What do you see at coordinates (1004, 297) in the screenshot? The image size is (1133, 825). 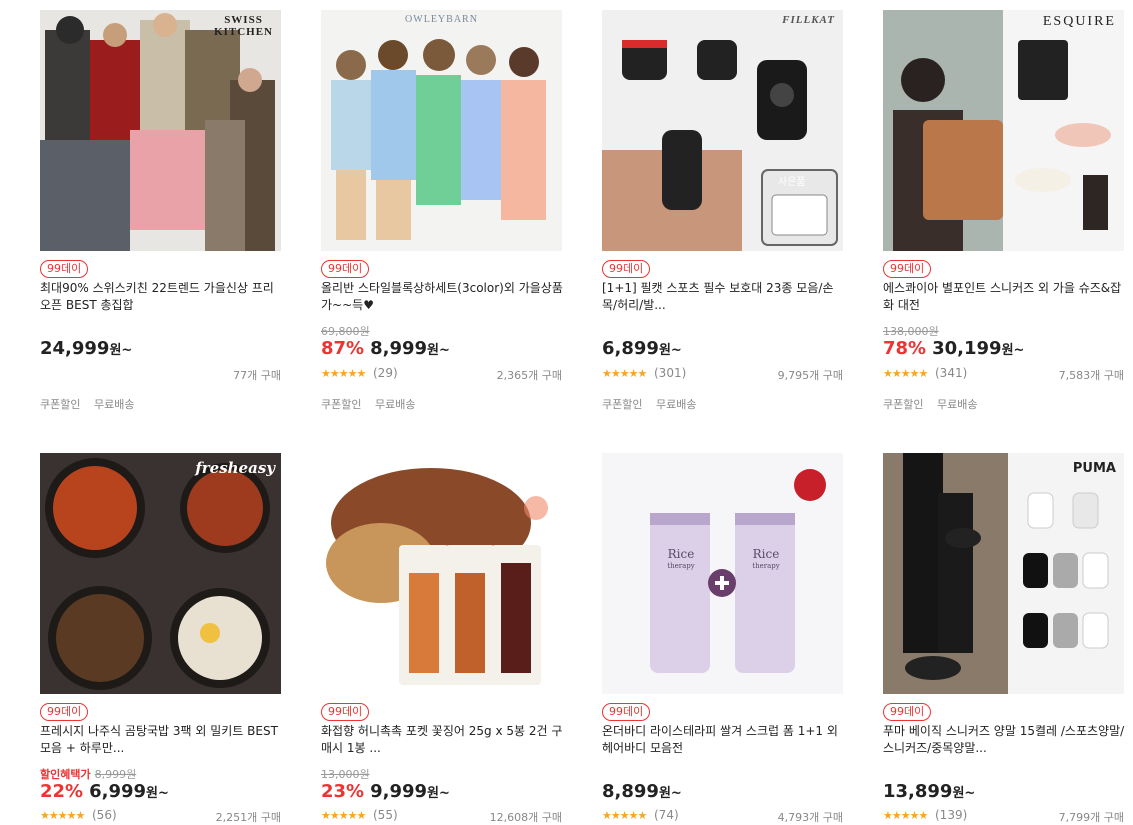 I see `product-title: 에스콰이아 별포인트 스니커즈 외 가을 슈즈&잡화 대전` at bounding box center [1004, 297].